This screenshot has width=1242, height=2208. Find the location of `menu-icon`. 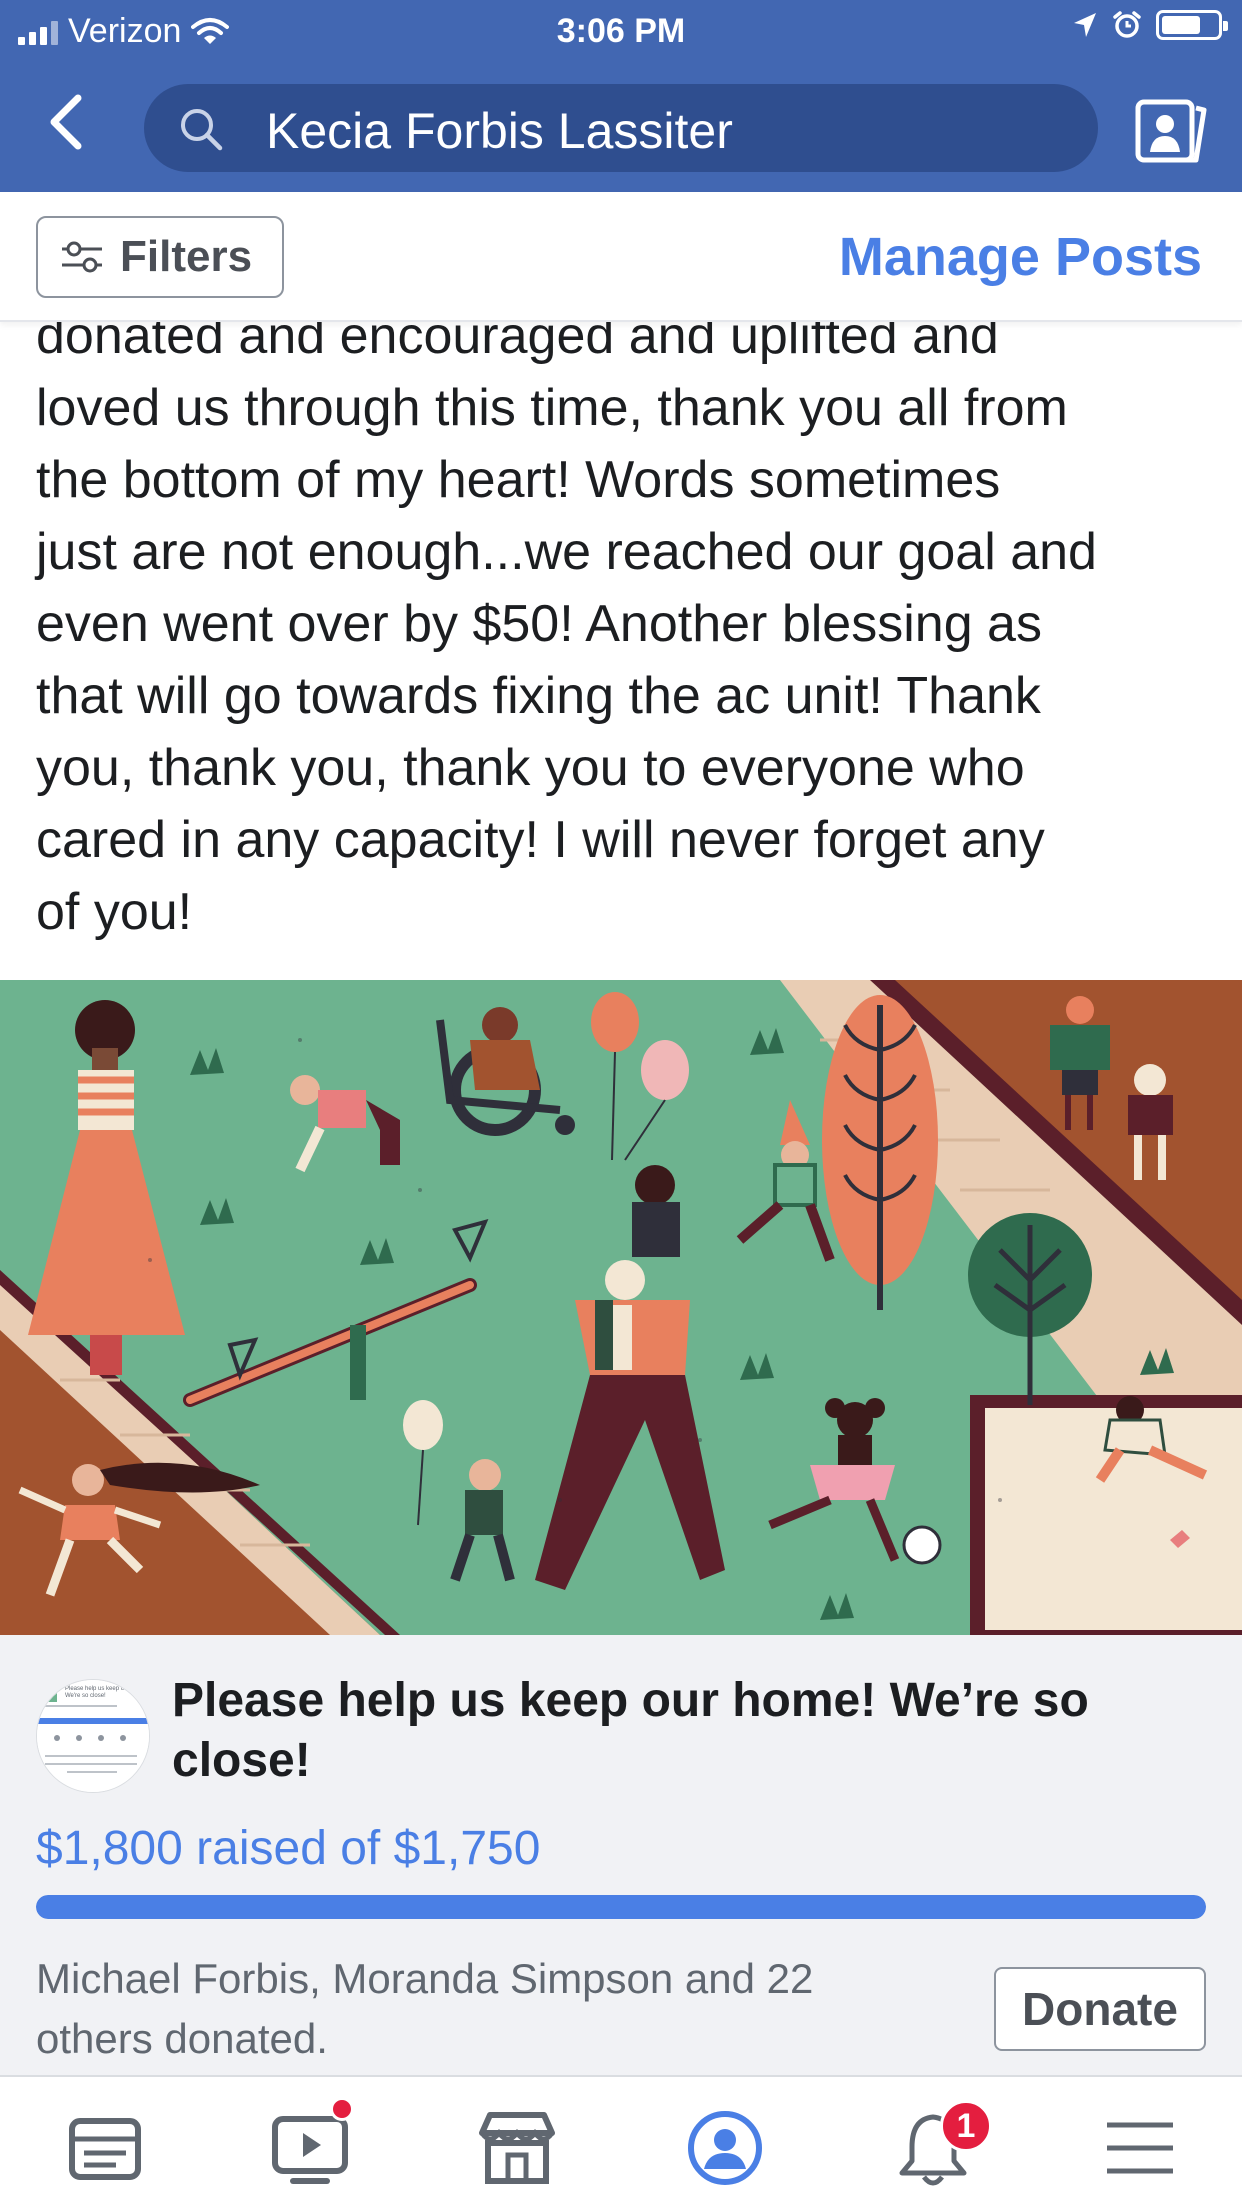

menu-icon is located at coordinates (1140, 2148).